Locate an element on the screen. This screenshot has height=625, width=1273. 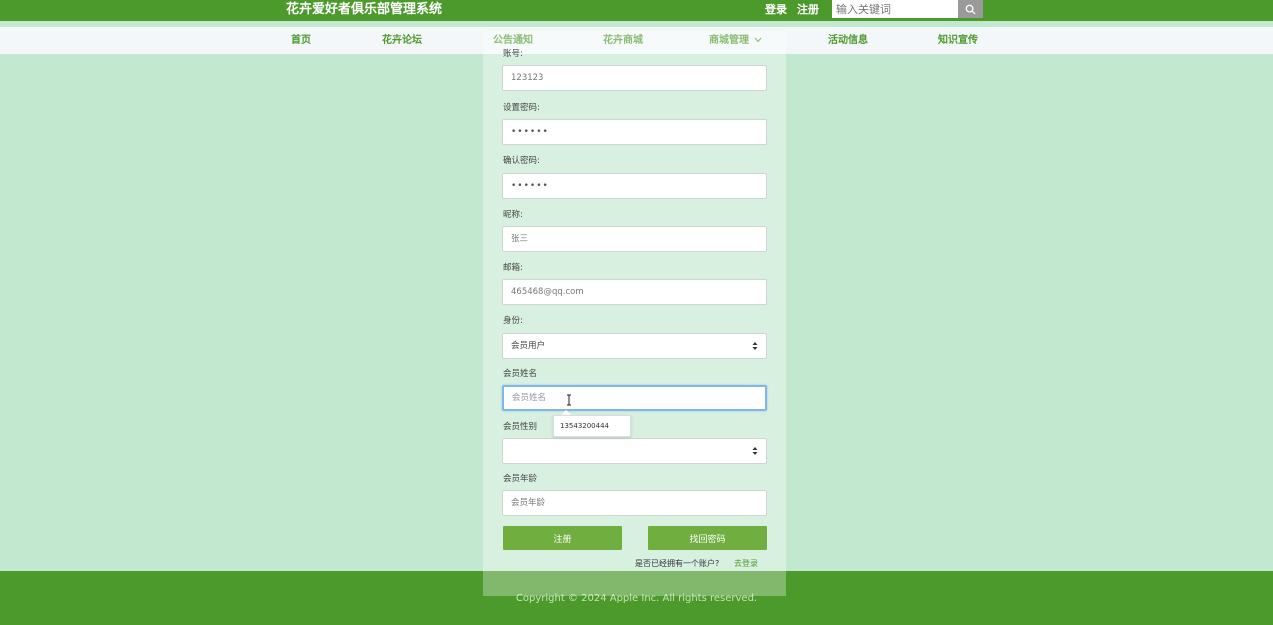
recover-password-button: 找回密码 is located at coordinates (707, 538).